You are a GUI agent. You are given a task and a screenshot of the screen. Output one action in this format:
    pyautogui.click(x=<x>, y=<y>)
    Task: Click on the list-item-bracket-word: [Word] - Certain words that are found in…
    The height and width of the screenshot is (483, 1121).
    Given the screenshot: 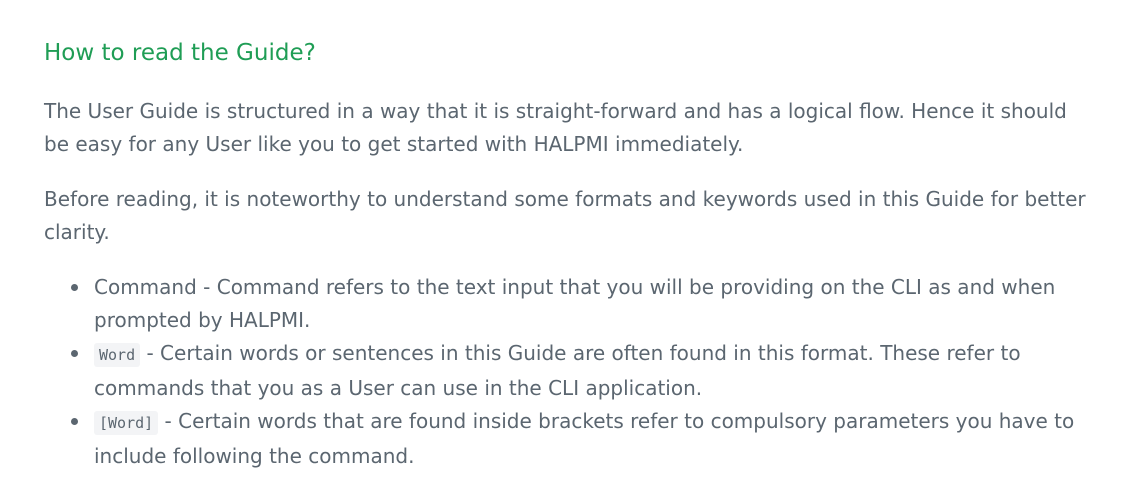 What is the action you would take?
    pyautogui.click(x=564, y=439)
    